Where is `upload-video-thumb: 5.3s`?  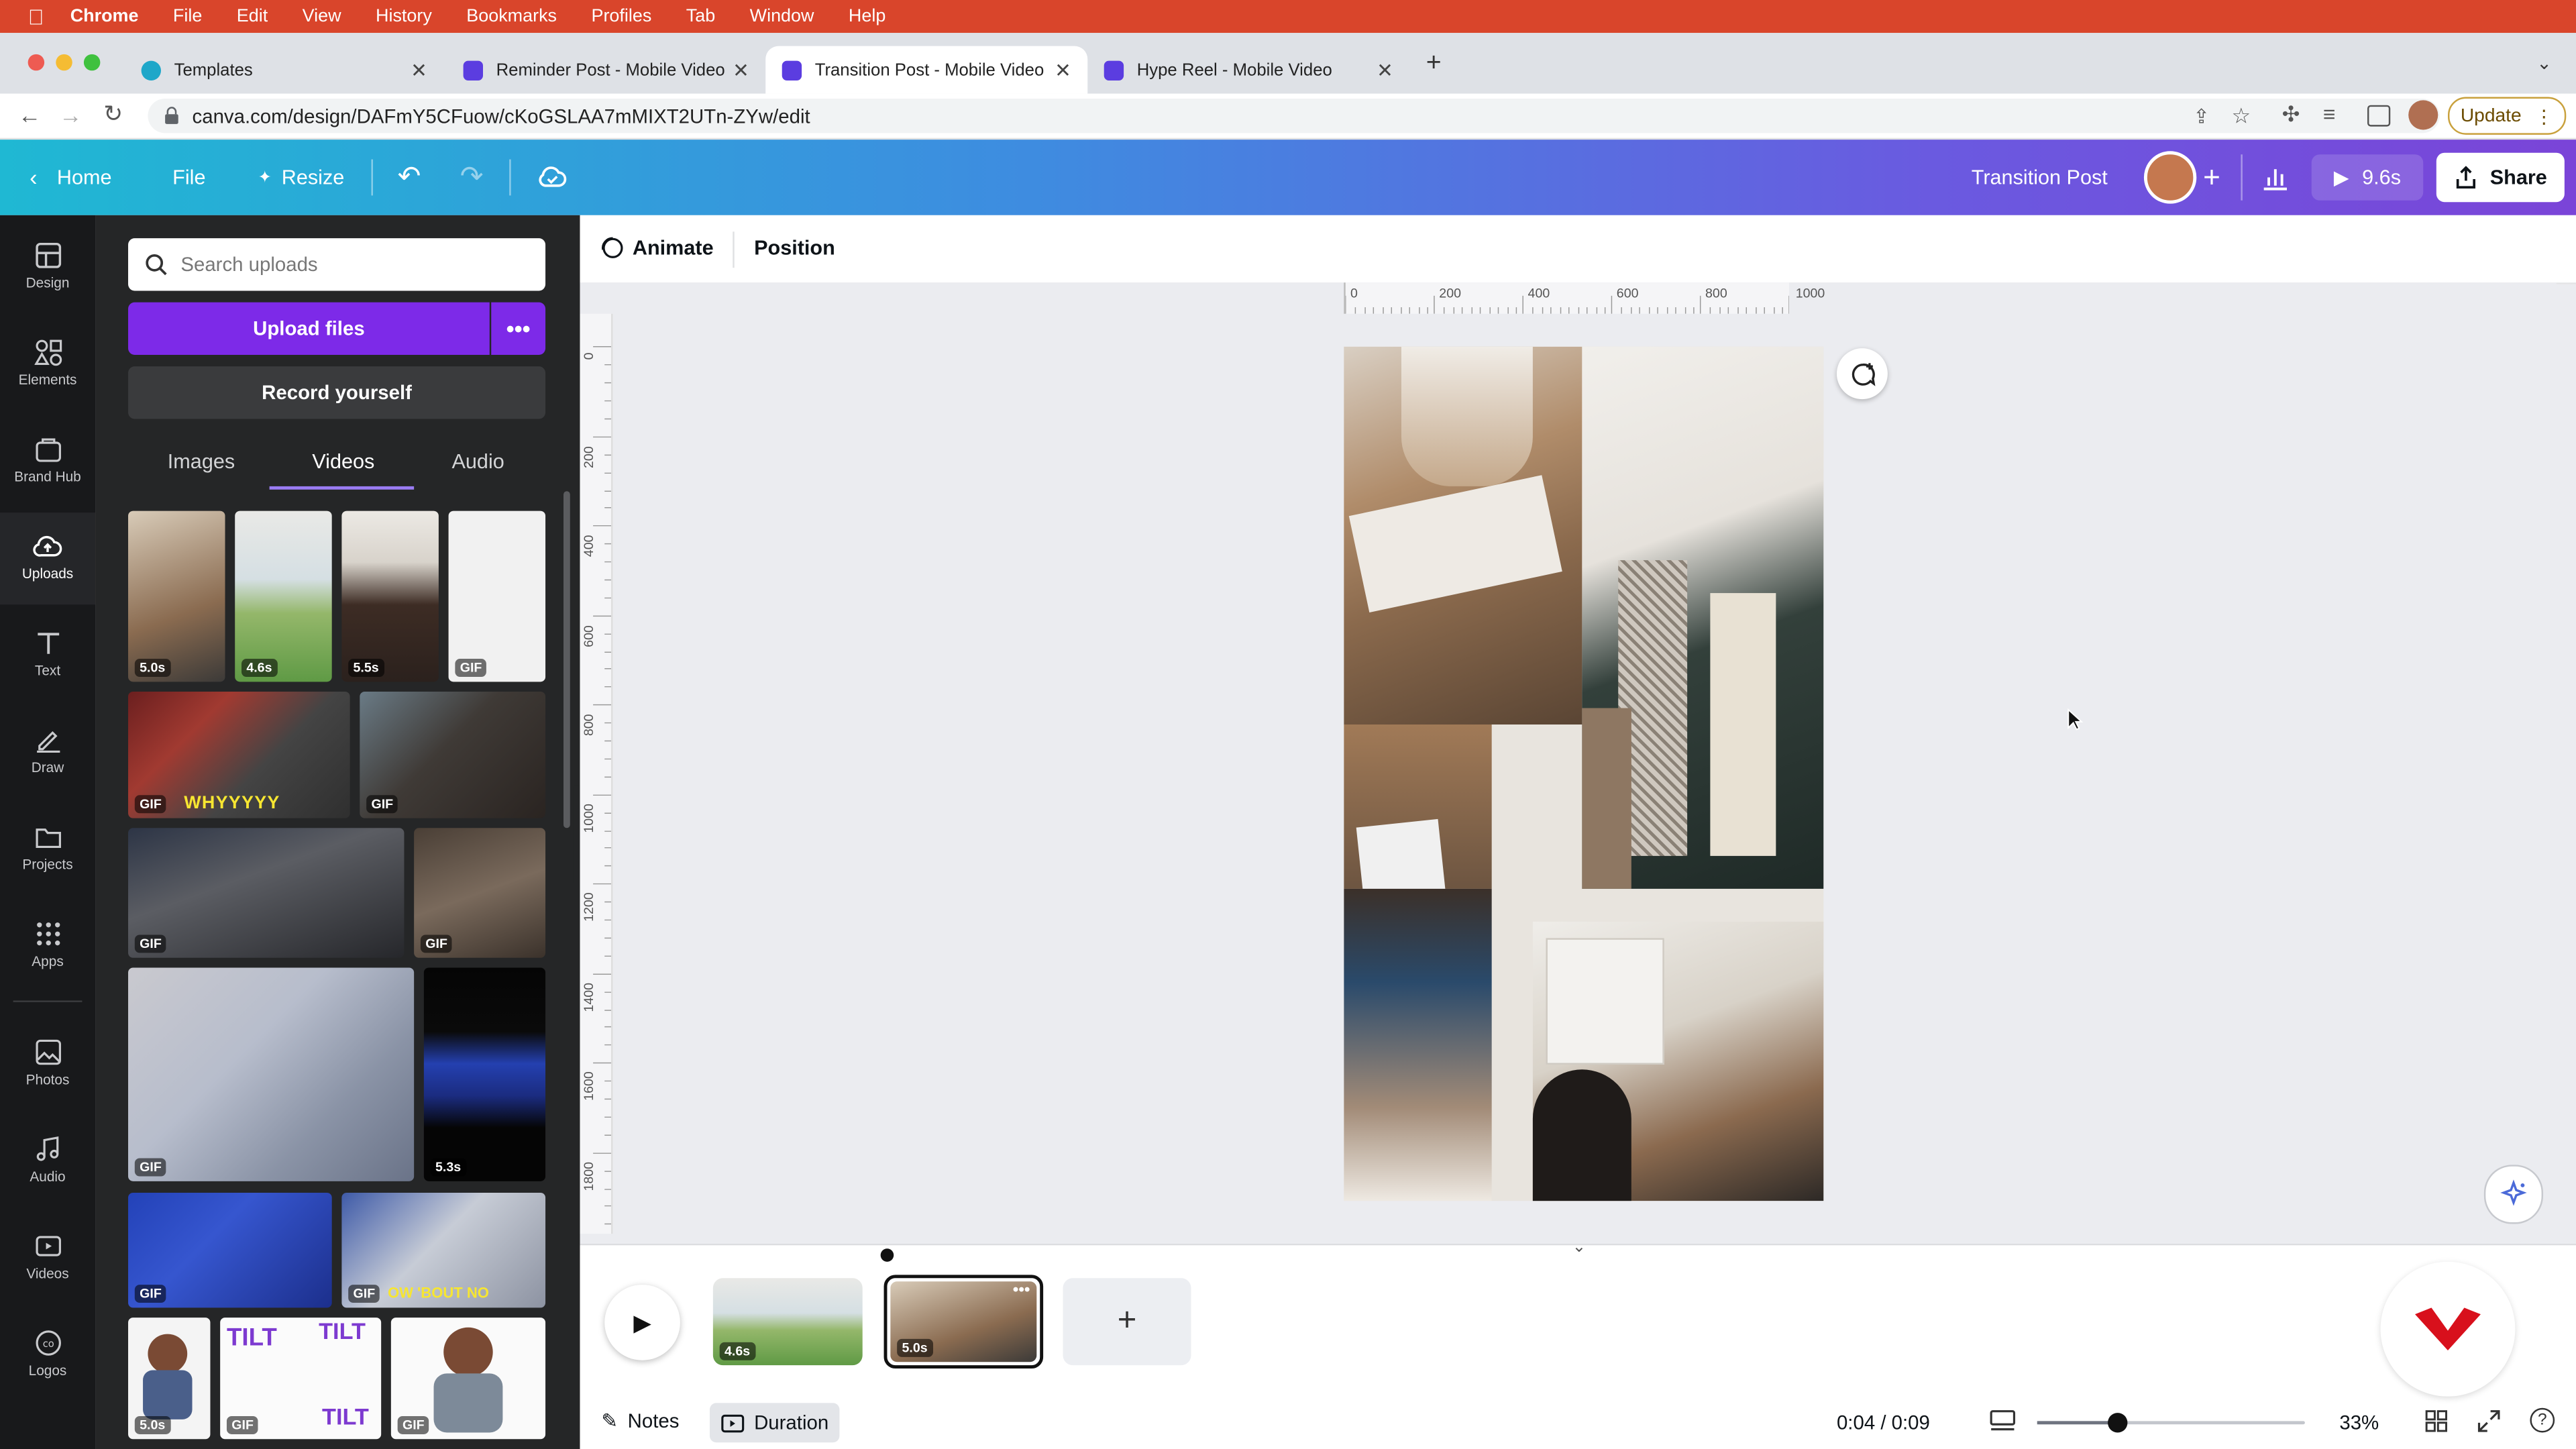
upload-video-thumb: 5.3s is located at coordinates (484, 1074).